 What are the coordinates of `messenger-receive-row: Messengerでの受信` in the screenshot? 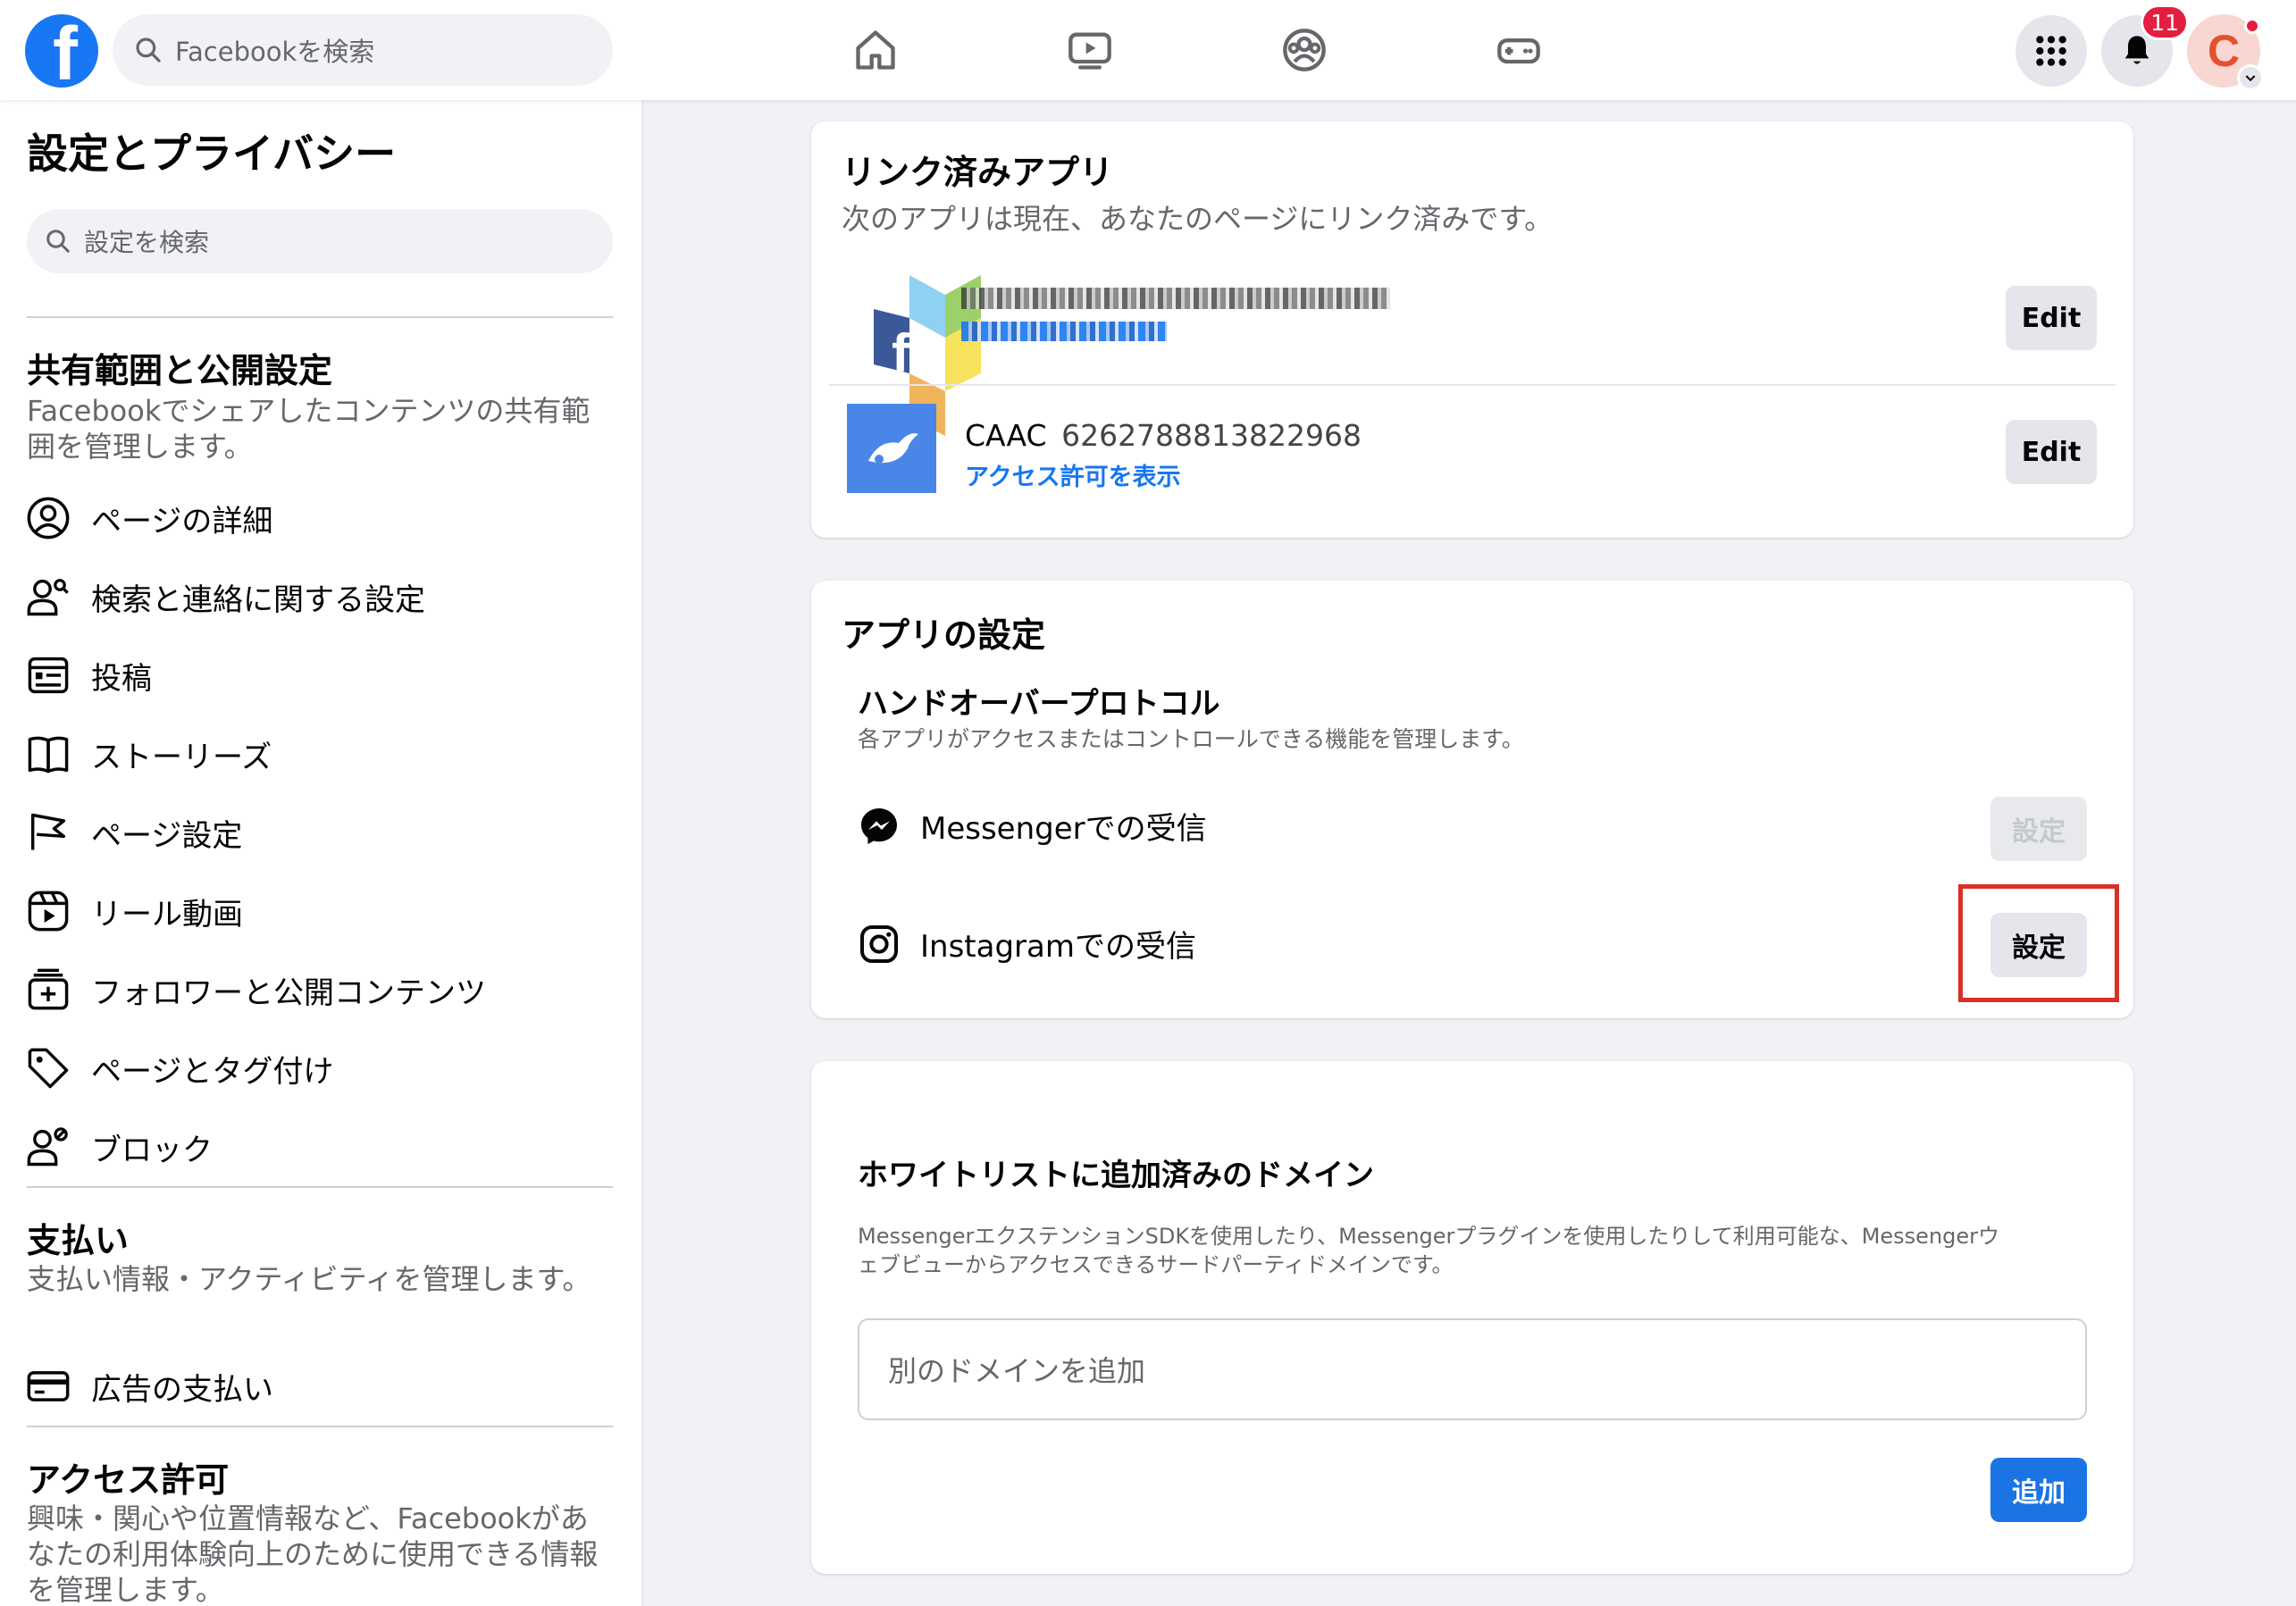 It's located at (1033, 826).